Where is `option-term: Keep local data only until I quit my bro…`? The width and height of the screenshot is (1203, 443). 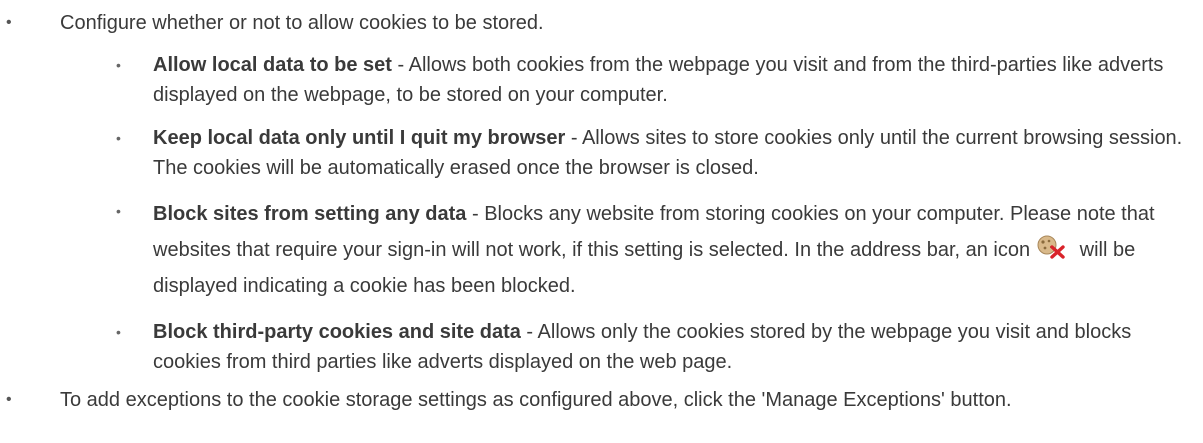 option-term: Keep local data only until I quit my bro… is located at coordinates (359, 138).